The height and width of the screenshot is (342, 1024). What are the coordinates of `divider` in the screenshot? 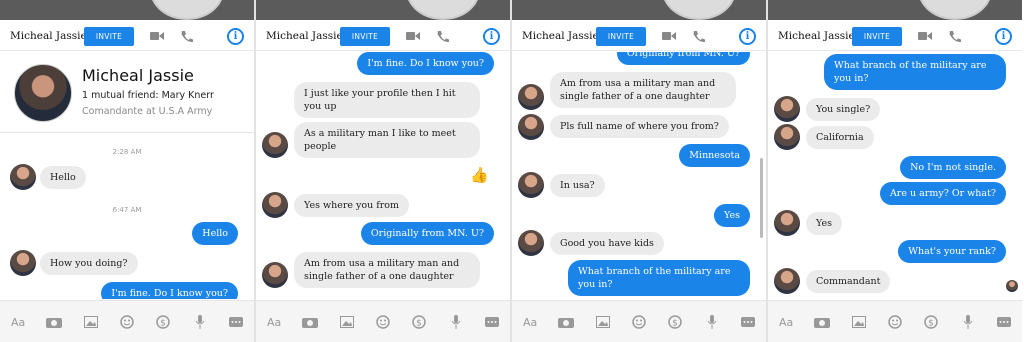 It's located at (127, 132).